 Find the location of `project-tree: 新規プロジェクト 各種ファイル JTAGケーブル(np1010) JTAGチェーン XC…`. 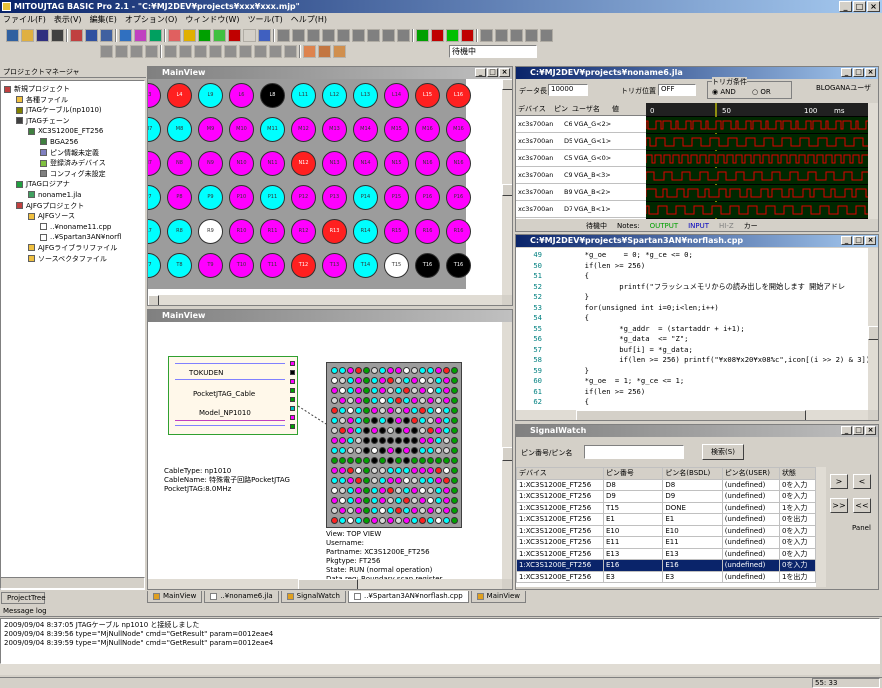

project-tree: 新規プロジェクト 各種ファイル JTAGケーブル(np1010) JTAGチェーン XC… is located at coordinates (72, 335).